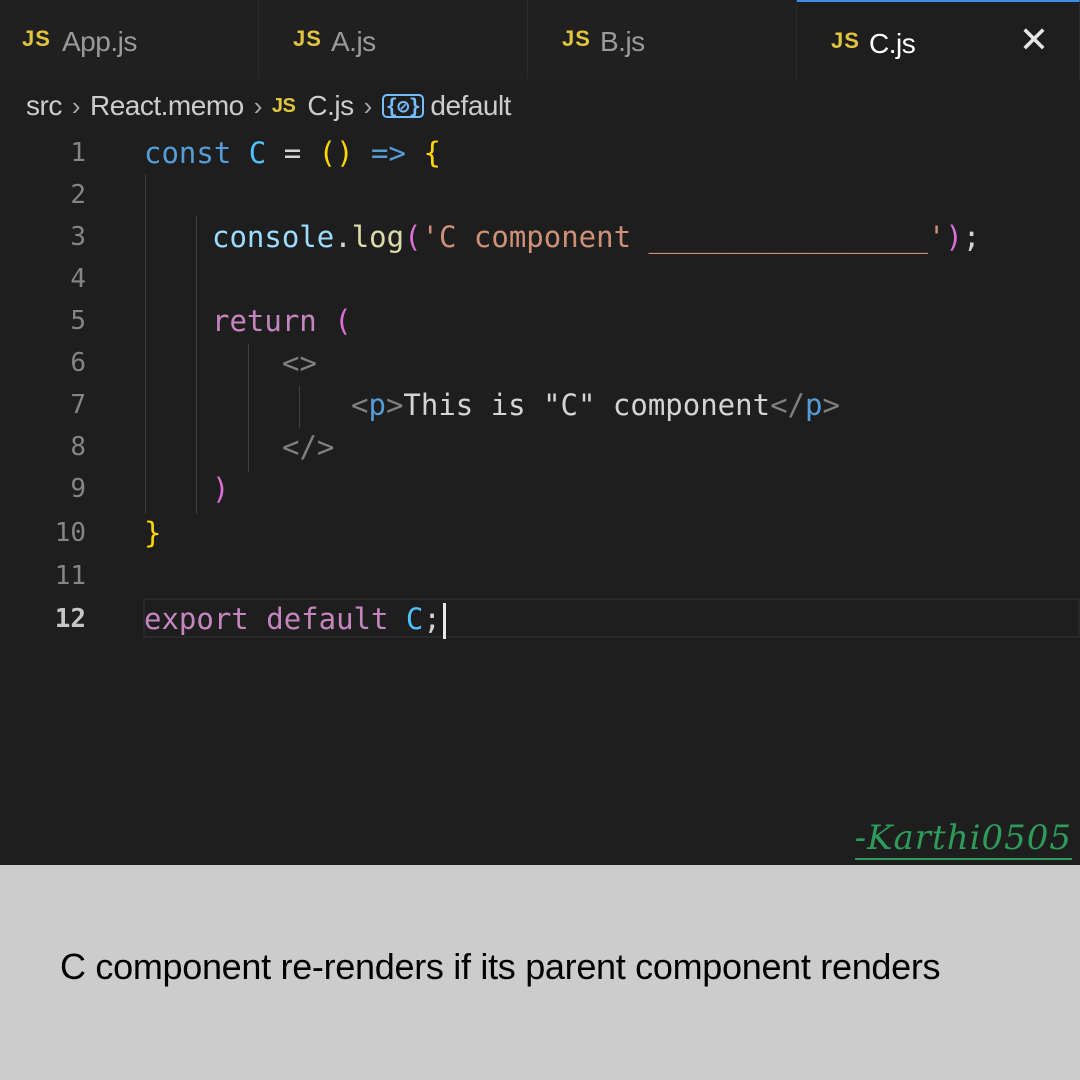  What do you see at coordinates (444, 621) in the screenshot?
I see `text-cursor` at bounding box center [444, 621].